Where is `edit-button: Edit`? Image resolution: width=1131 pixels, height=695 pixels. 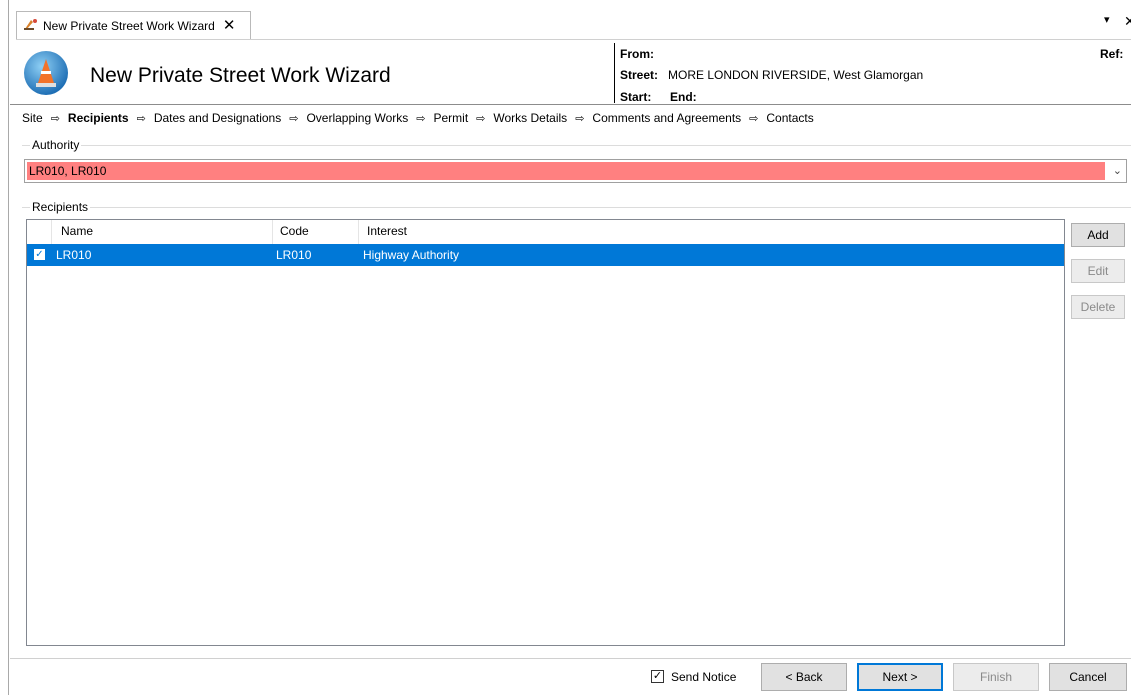
edit-button: Edit is located at coordinates (1098, 271).